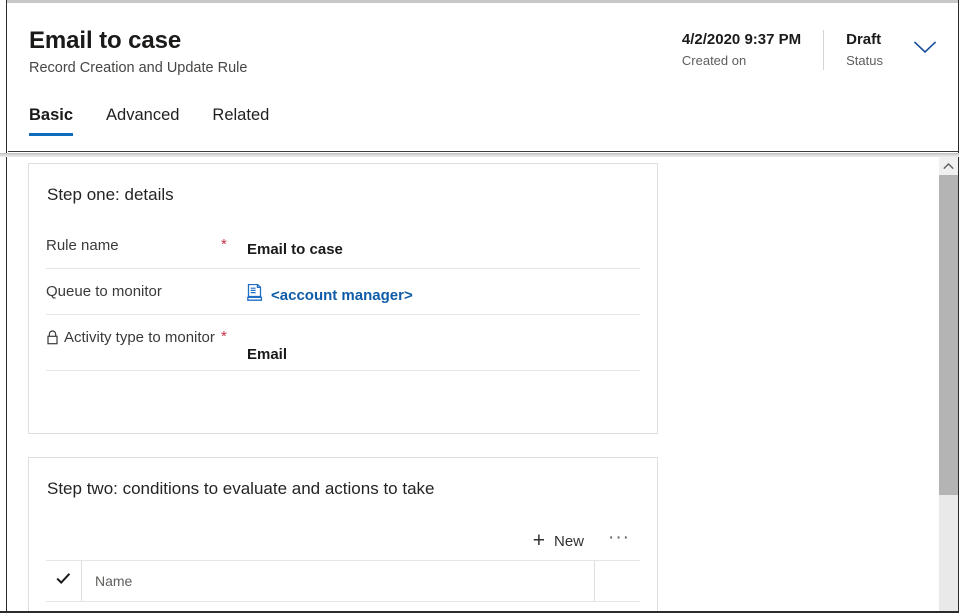 The width and height of the screenshot is (959, 613). Describe the element at coordinates (138, 68) in the screenshot. I see `record-type-subtitle: Record Creation and Update Rule` at that location.